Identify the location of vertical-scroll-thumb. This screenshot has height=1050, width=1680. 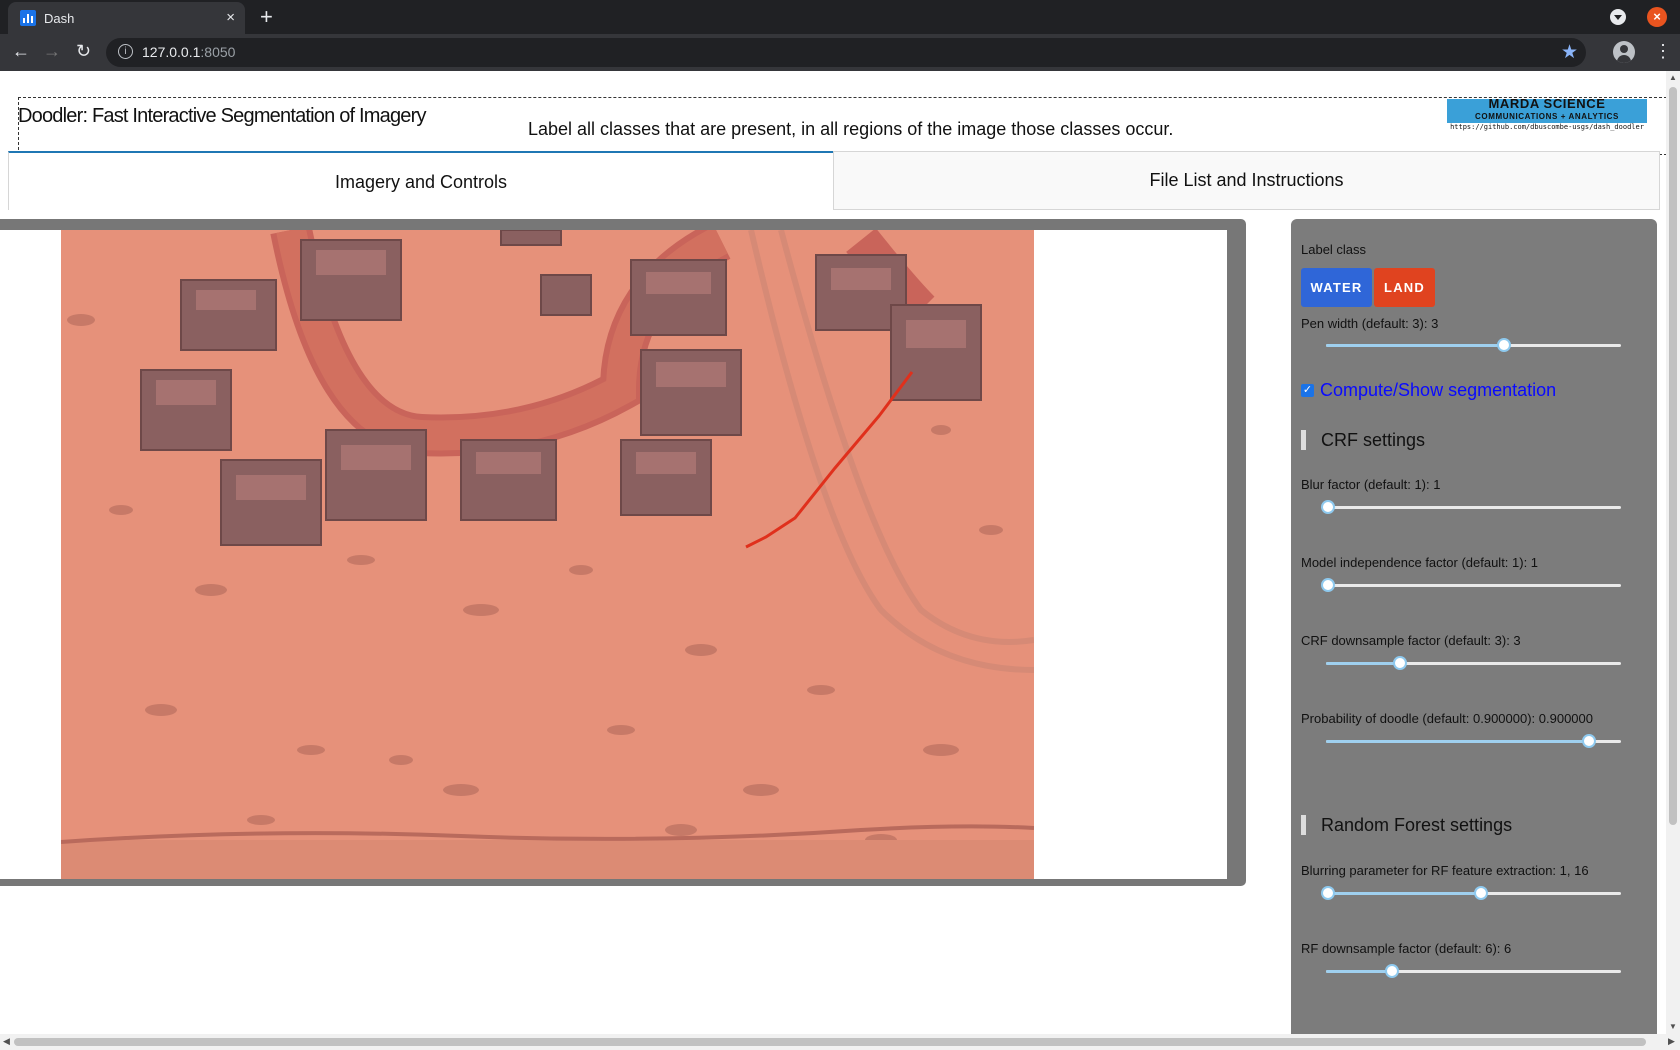
(1673, 456).